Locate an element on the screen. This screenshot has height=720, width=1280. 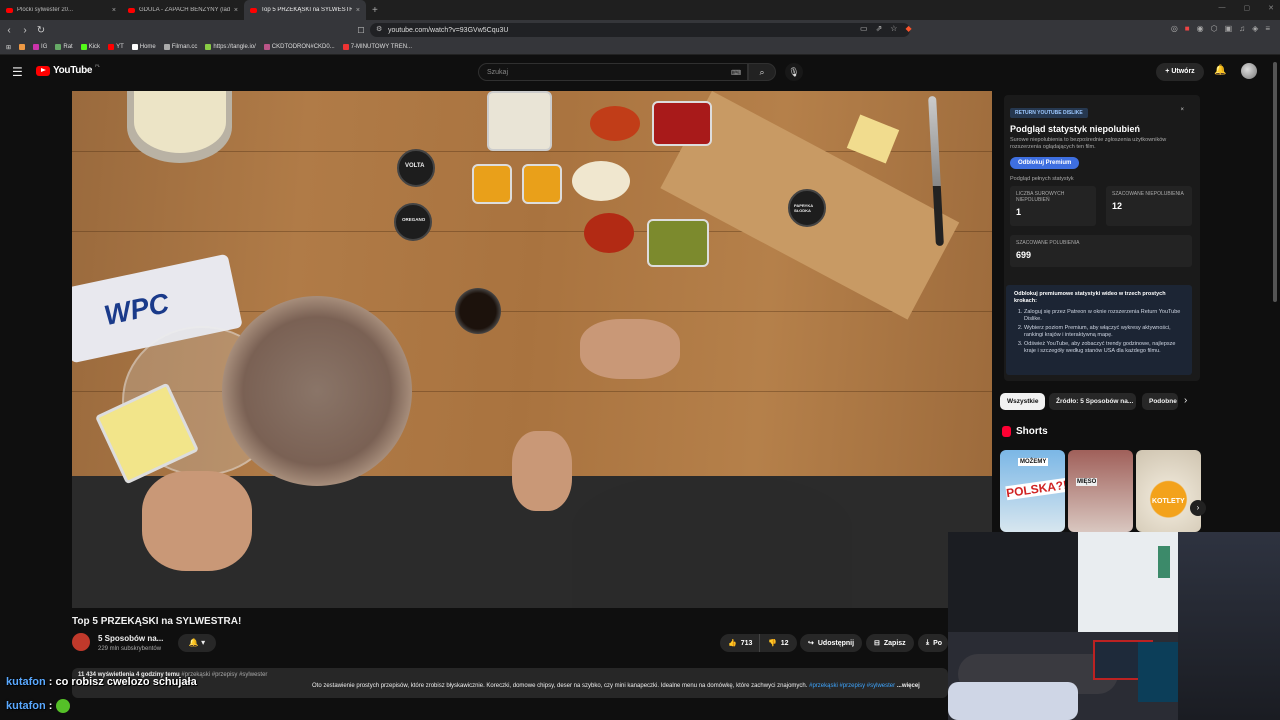
bookmark-item: https://tangle.io/ is located at coordinates (230, 47).